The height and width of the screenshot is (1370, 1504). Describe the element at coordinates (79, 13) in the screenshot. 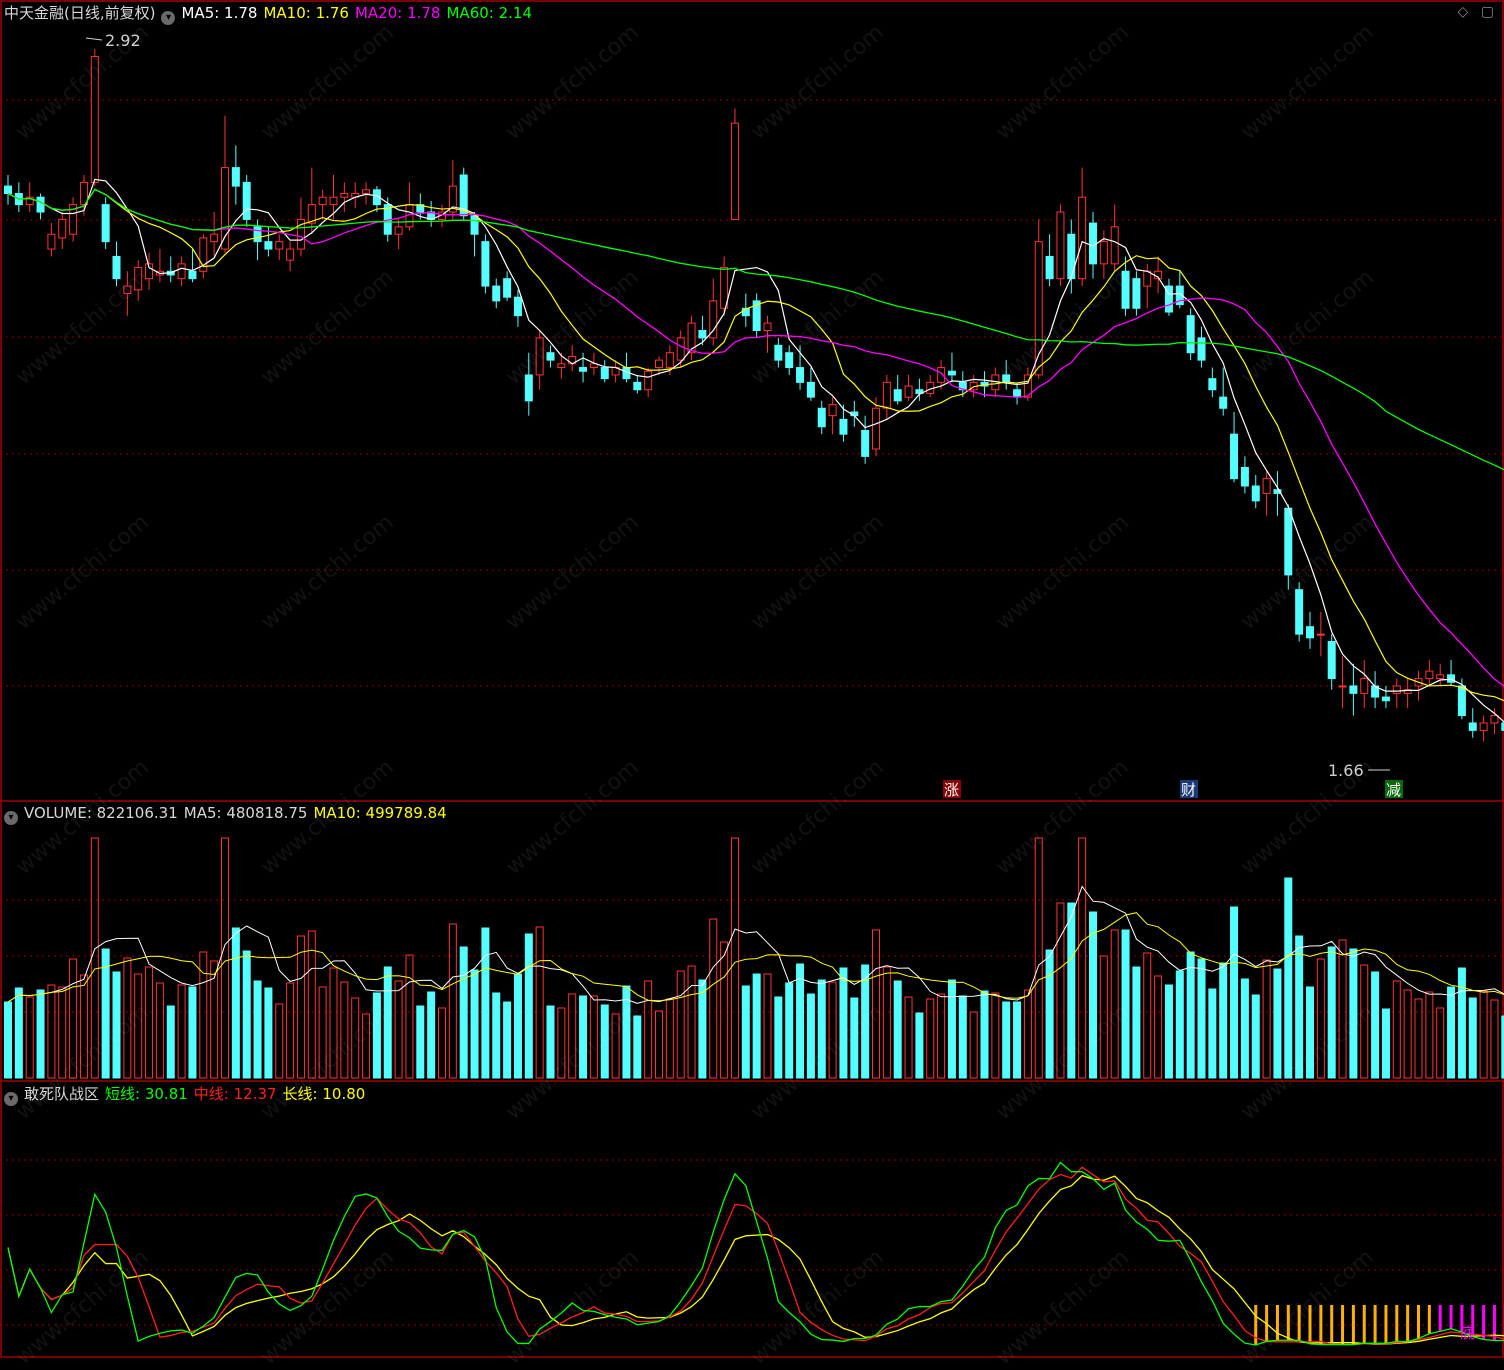

I see `stock-title: 中天金融(日线,前复权)` at that location.